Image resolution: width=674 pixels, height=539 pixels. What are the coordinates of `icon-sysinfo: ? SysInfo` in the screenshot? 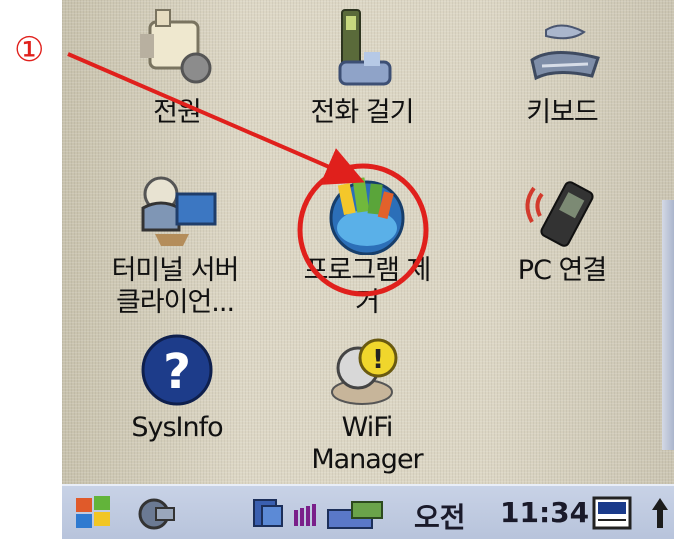 It's located at (177, 387).